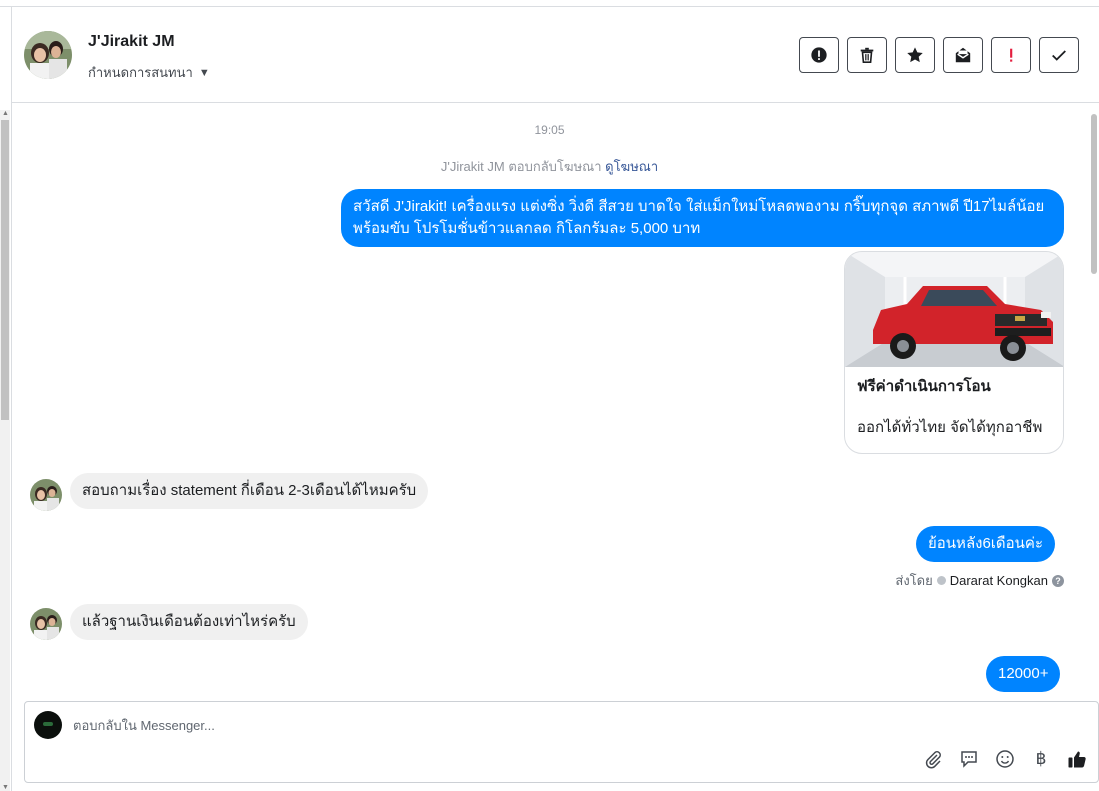 The height and width of the screenshot is (791, 1099). Describe the element at coordinates (131, 42) in the screenshot. I see `contact-name: J'Jirakit JM` at that location.